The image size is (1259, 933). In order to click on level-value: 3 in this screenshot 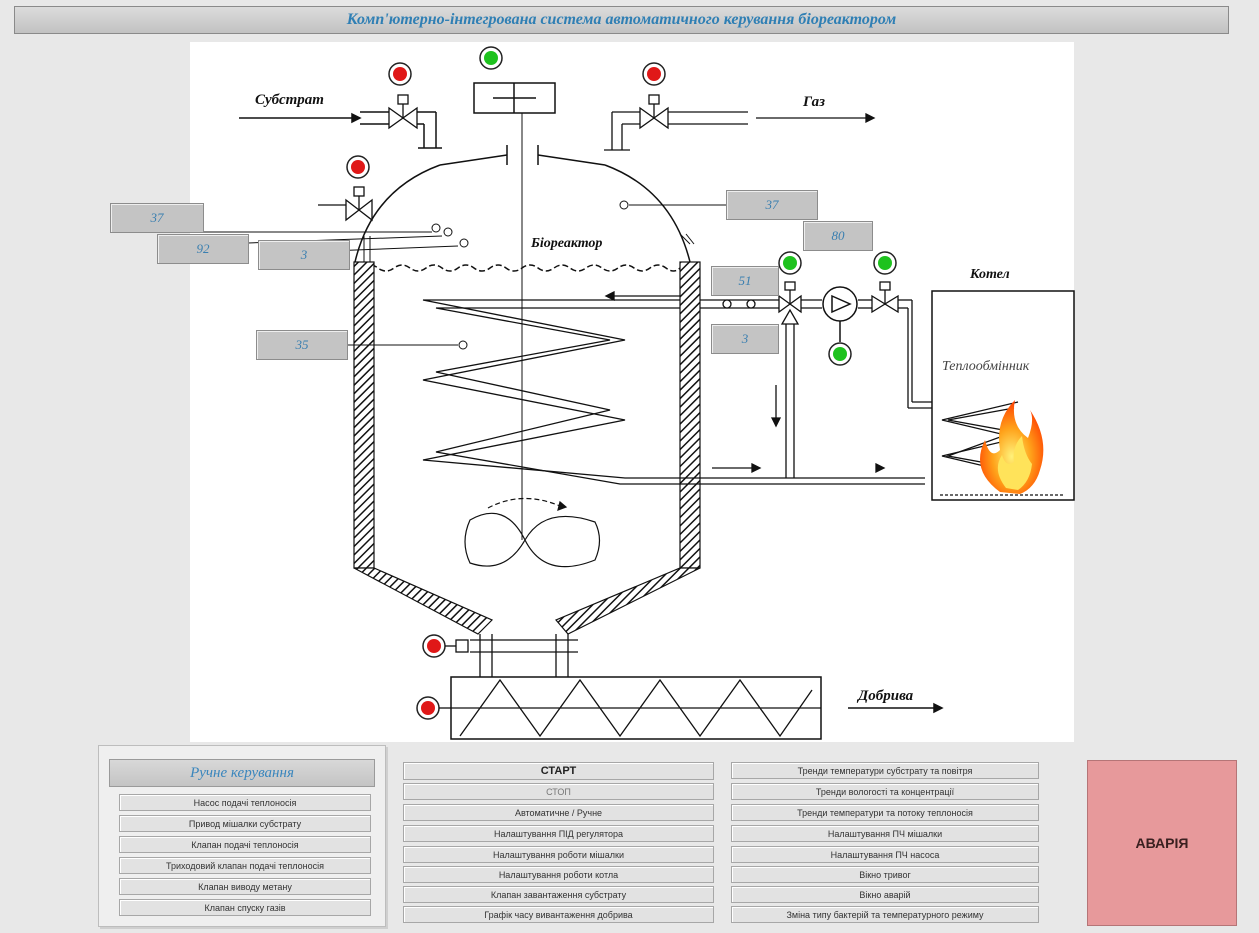, I will do `click(304, 255)`.